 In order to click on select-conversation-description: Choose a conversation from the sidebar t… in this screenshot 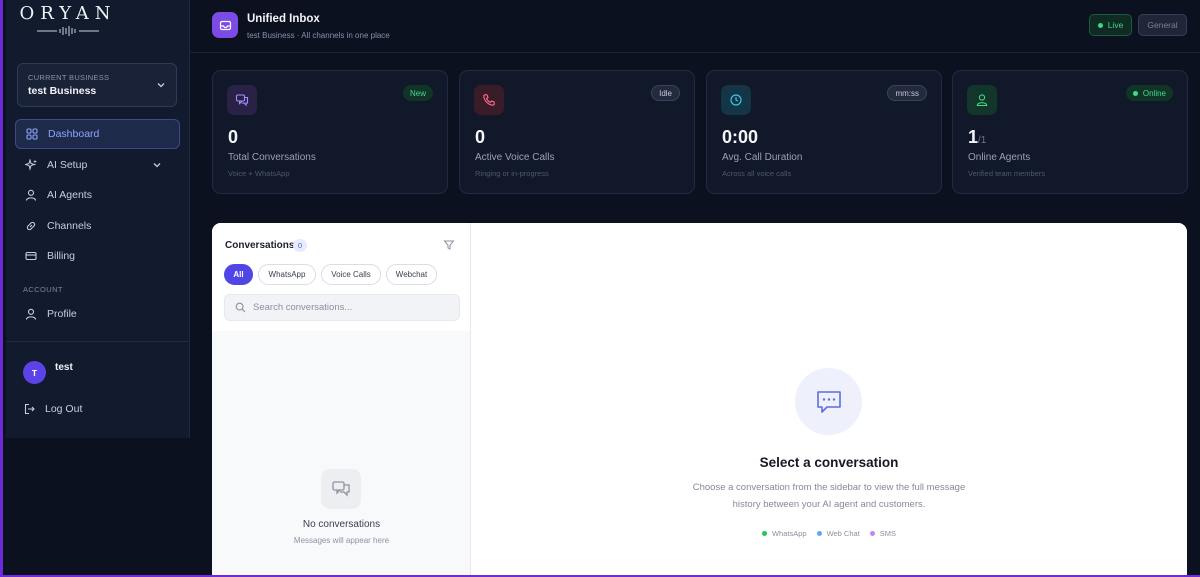, I will do `click(829, 496)`.